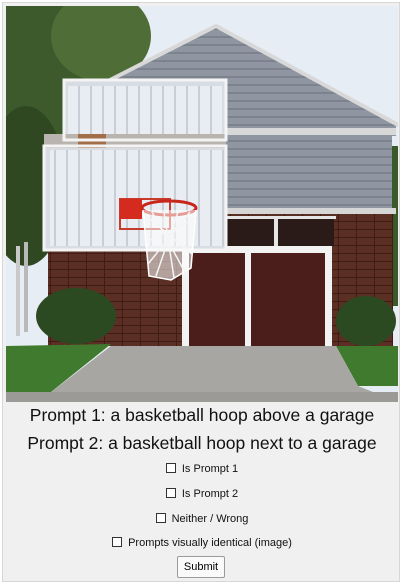 The width and height of the screenshot is (404, 586). I want to click on is-prompt-1-label: Is Prompt 1, so click(210, 469).